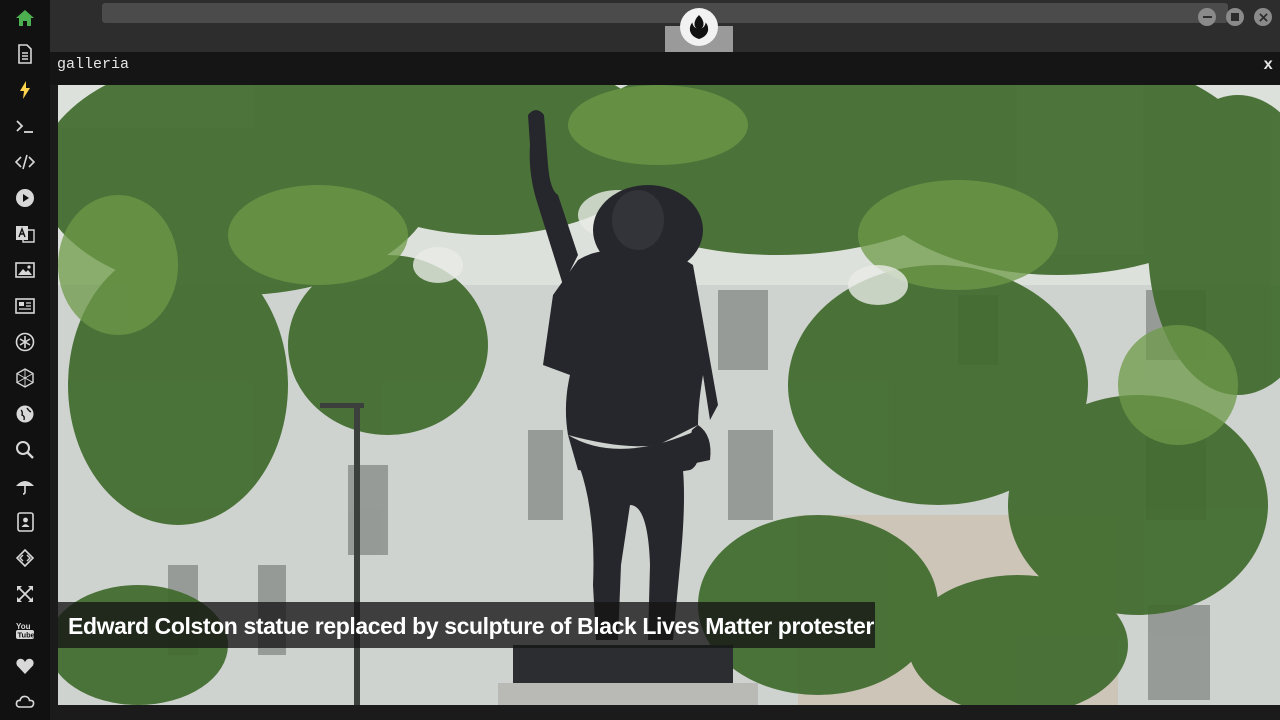 Image resolution: width=1280 pixels, height=720 pixels. What do you see at coordinates (25, 486) in the screenshot?
I see `umbrella-icon` at bounding box center [25, 486].